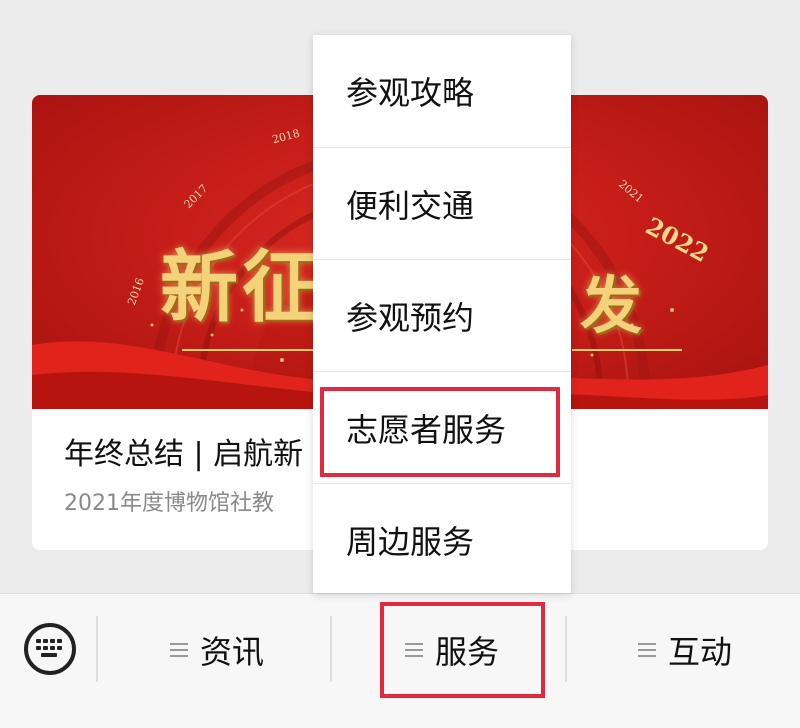 Image resolution: width=800 pixels, height=728 pixels. What do you see at coordinates (410, 318) in the screenshot?
I see `submenu-item-label: 参观预约` at bounding box center [410, 318].